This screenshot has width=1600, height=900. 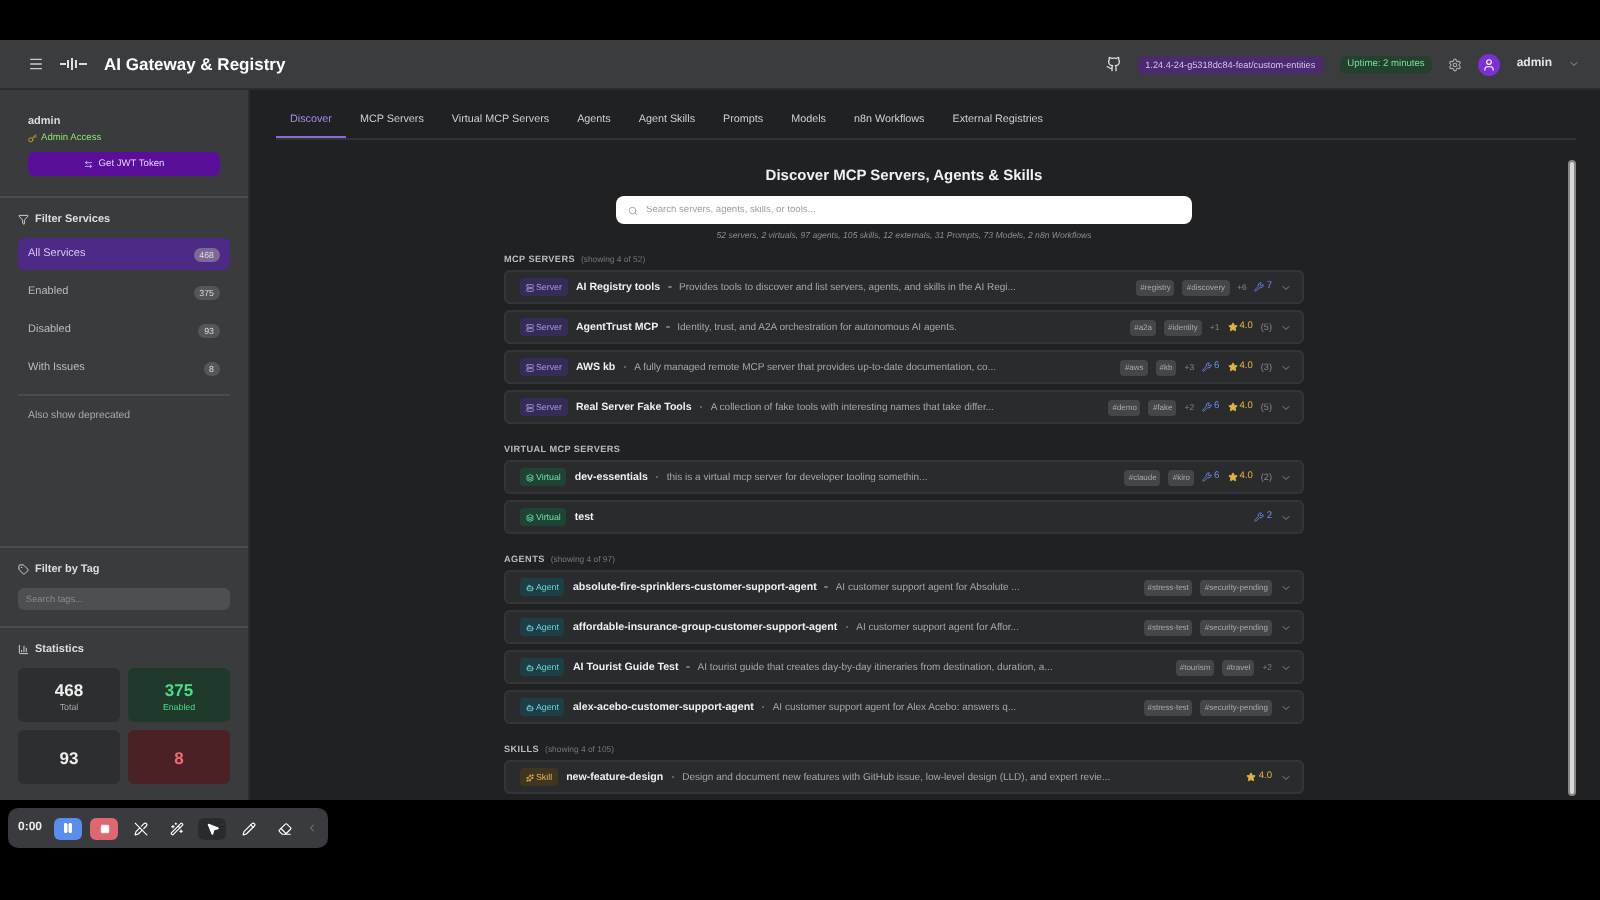 What do you see at coordinates (32, 139) in the screenshot?
I see `key-icon` at bounding box center [32, 139].